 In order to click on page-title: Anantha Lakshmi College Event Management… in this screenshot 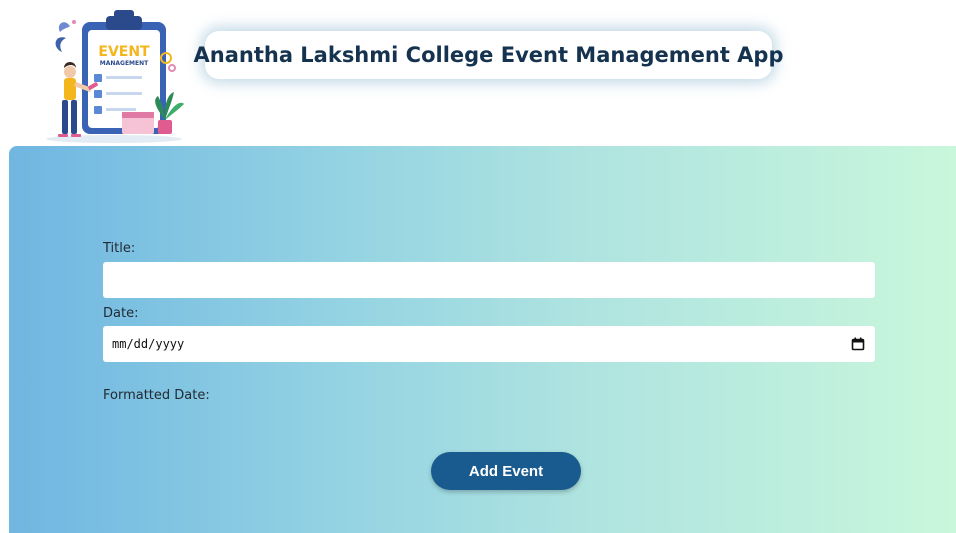, I will do `click(488, 55)`.